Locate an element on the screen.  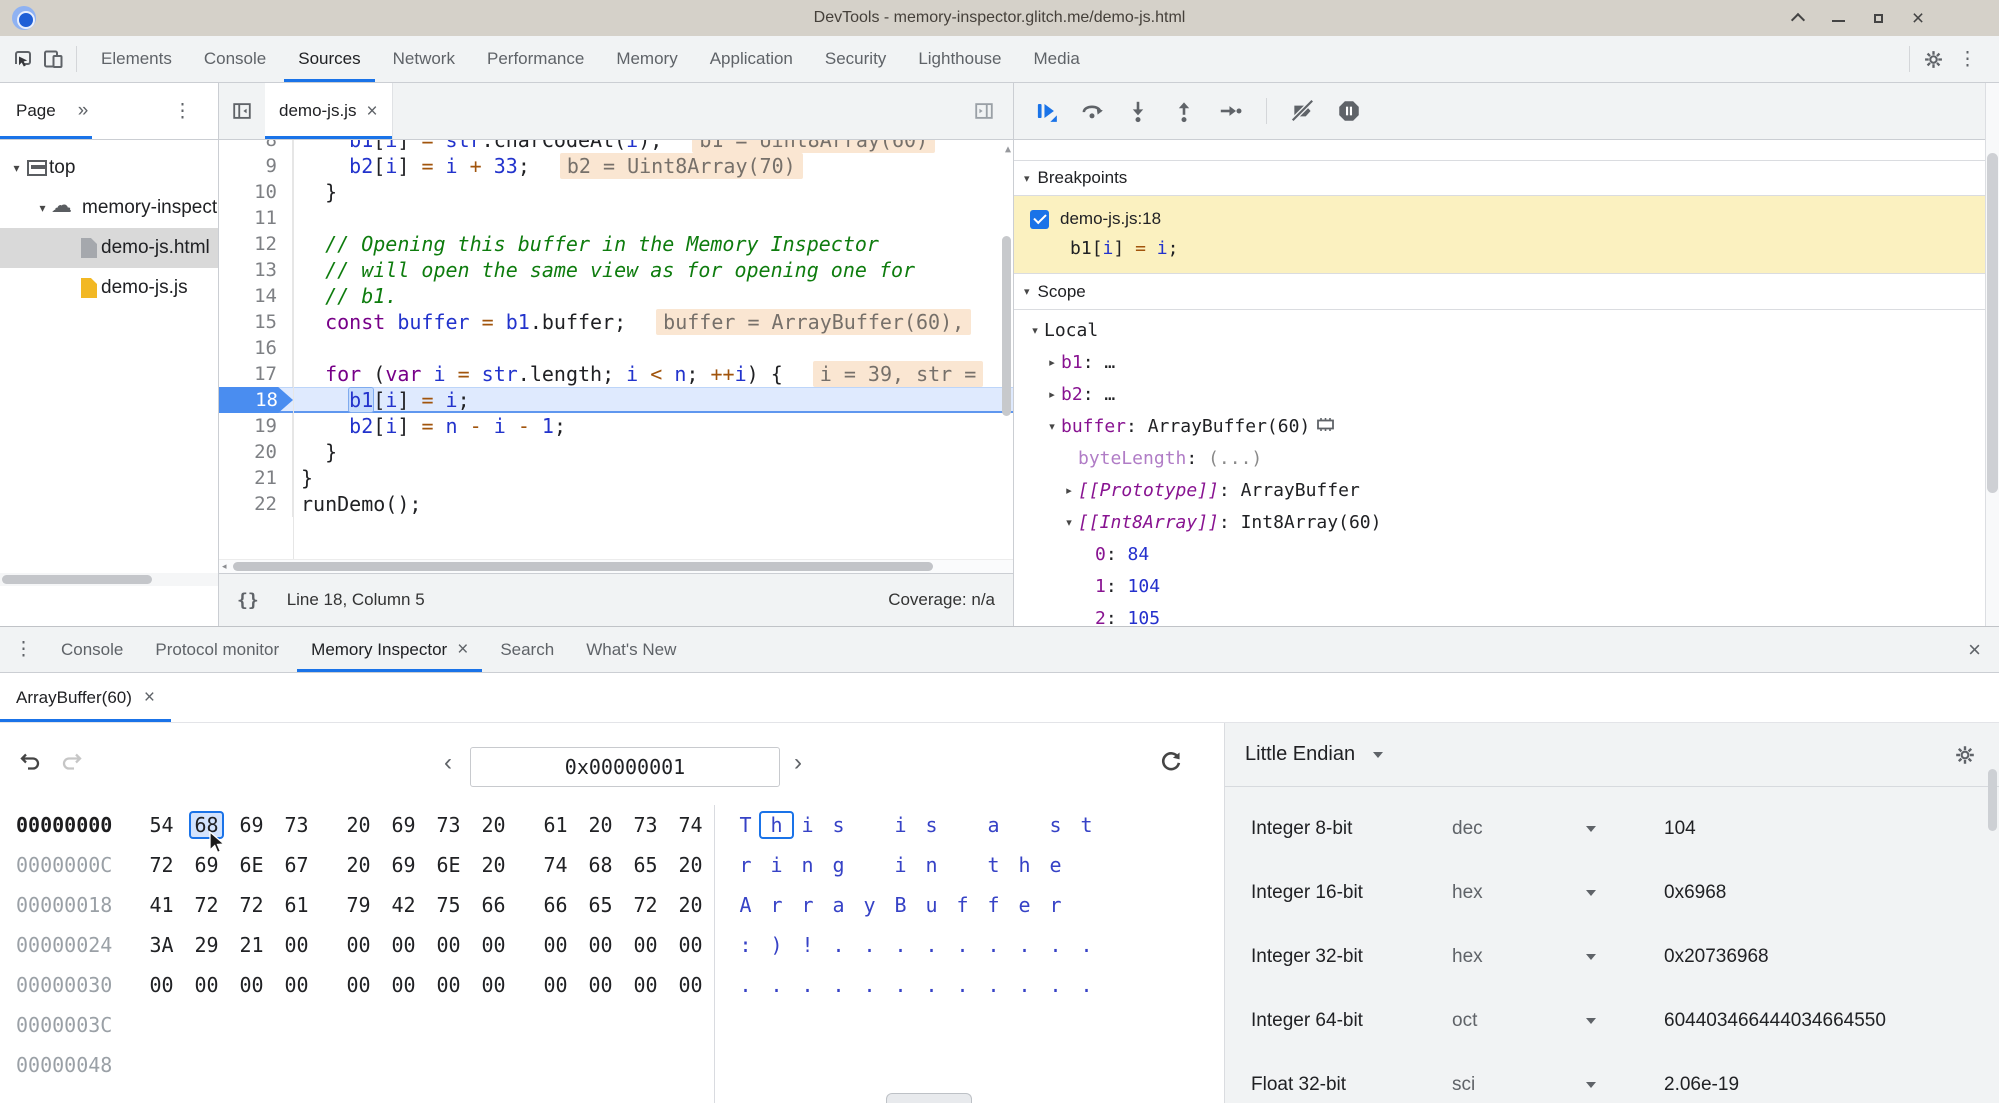
line-number: 22 is located at coordinates (256, 504).